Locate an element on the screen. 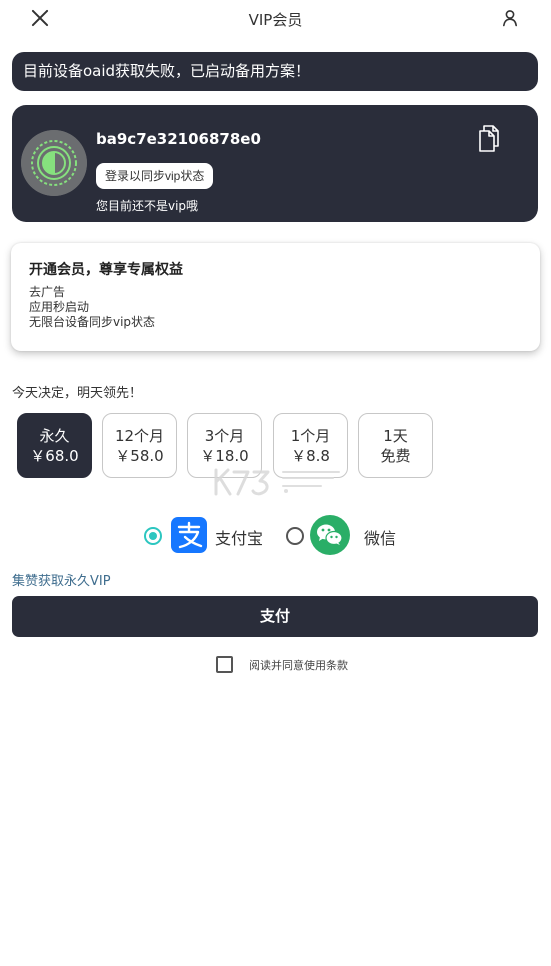 The width and height of the screenshot is (551, 966). user-icon is located at coordinates (510, 18).